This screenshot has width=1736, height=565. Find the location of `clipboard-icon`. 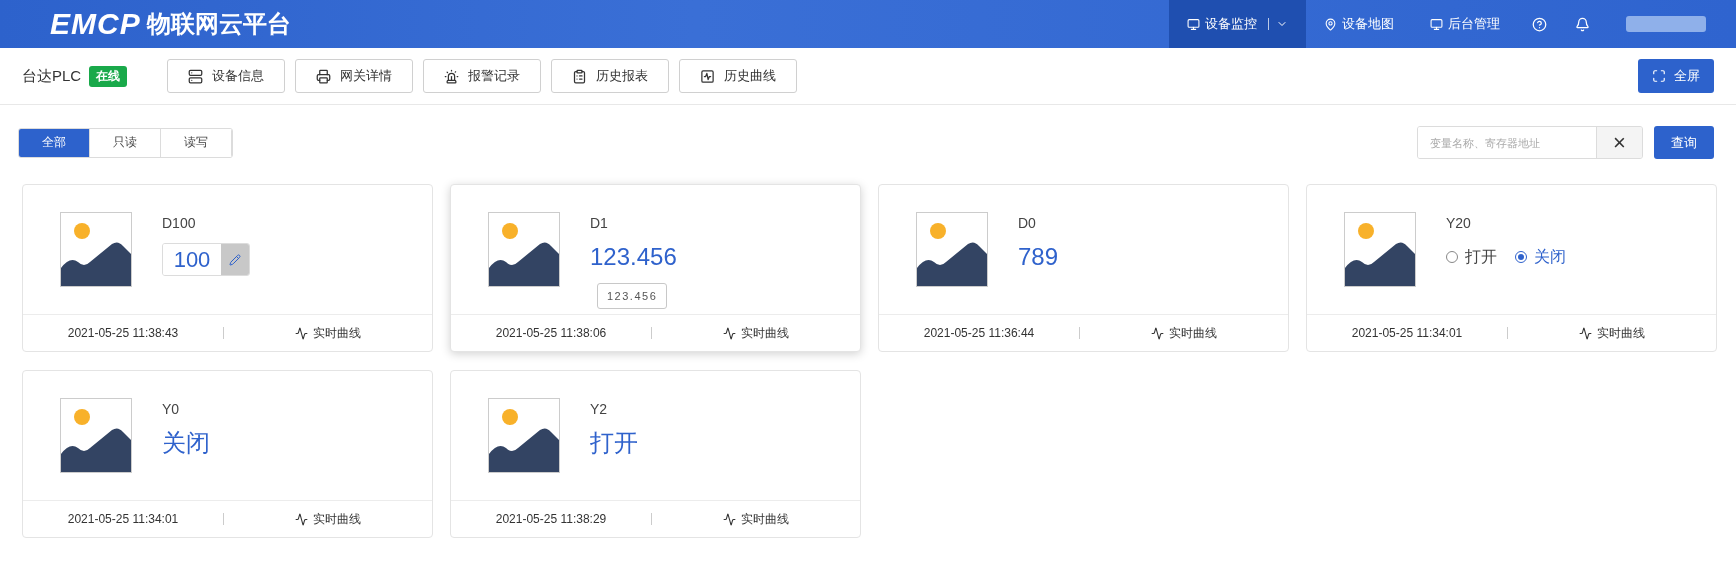

clipboard-icon is located at coordinates (580, 76).